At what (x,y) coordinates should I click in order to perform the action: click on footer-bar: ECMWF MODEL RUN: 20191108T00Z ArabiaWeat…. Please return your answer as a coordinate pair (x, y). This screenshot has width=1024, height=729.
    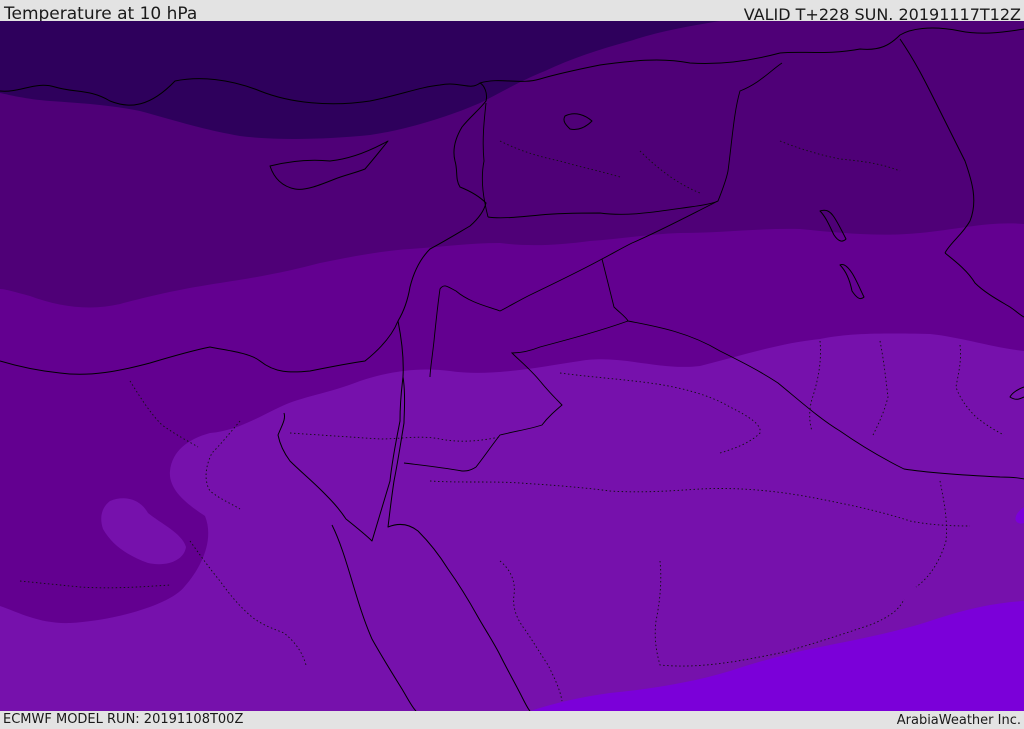
    Looking at the image, I should click on (512, 720).